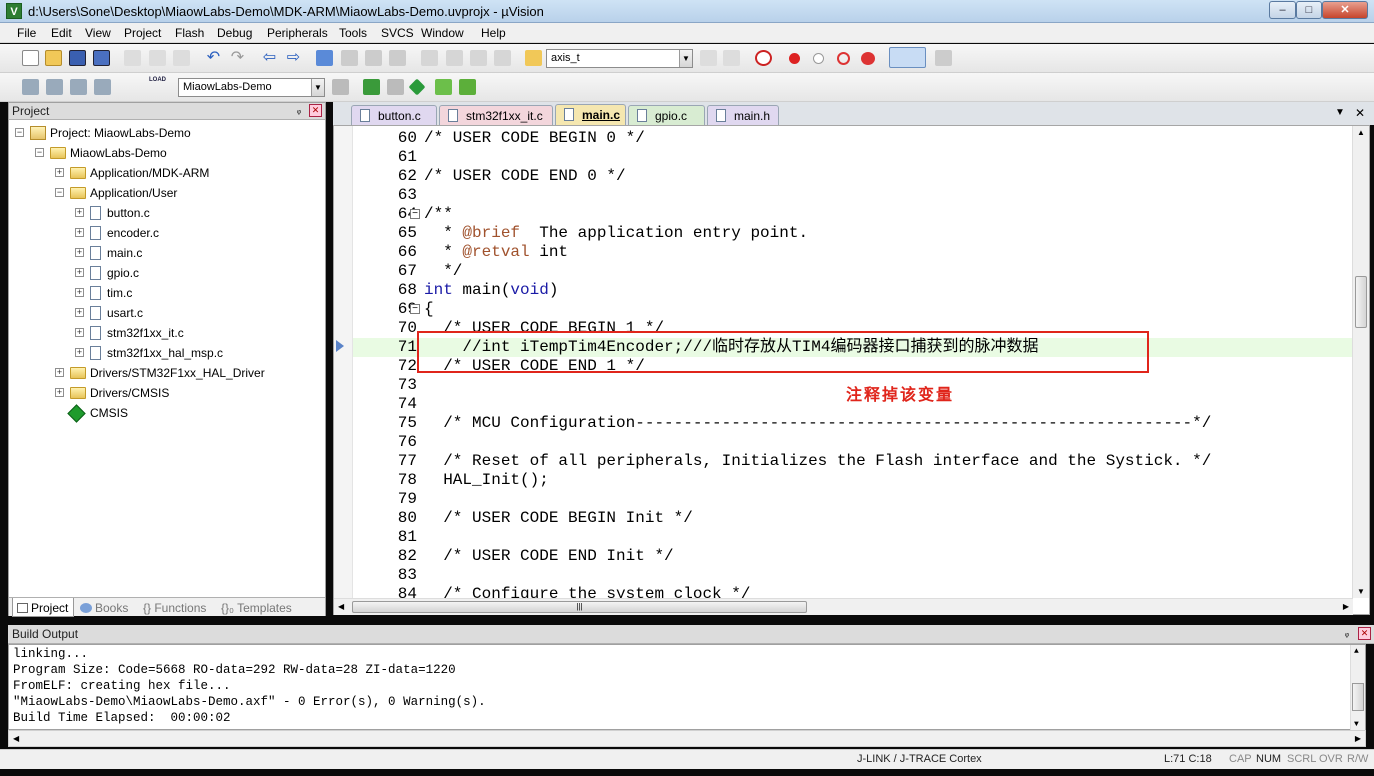 This screenshot has width=1374, height=776. What do you see at coordinates (167, 373) in the screenshot?
I see `tree-item-drivers-stm32f1xx-hal-driver: + Drivers/STM32F1xx_HAL_Driver` at bounding box center [167, 373].